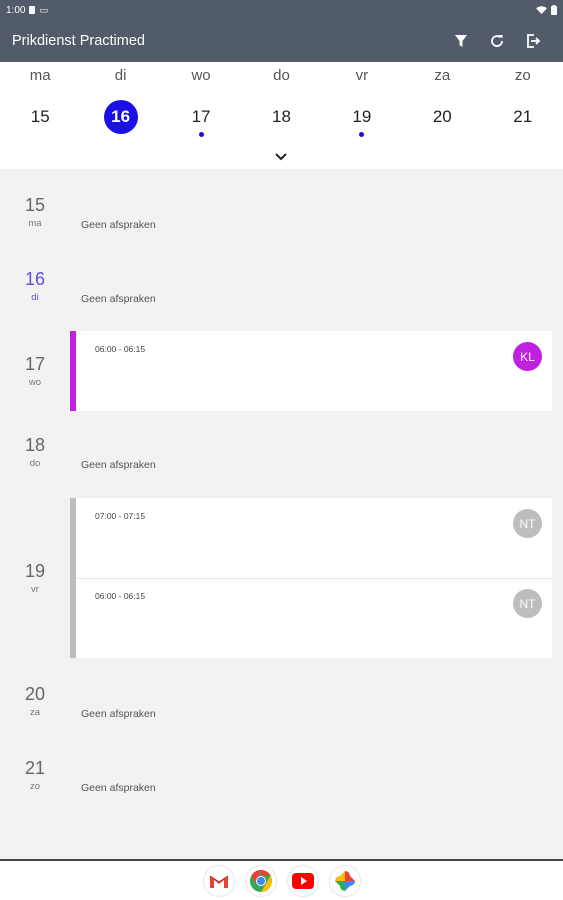  Describe the element at coordinates (281, 75) in the screenshot. I see `week-day-abbr: do` at that location.